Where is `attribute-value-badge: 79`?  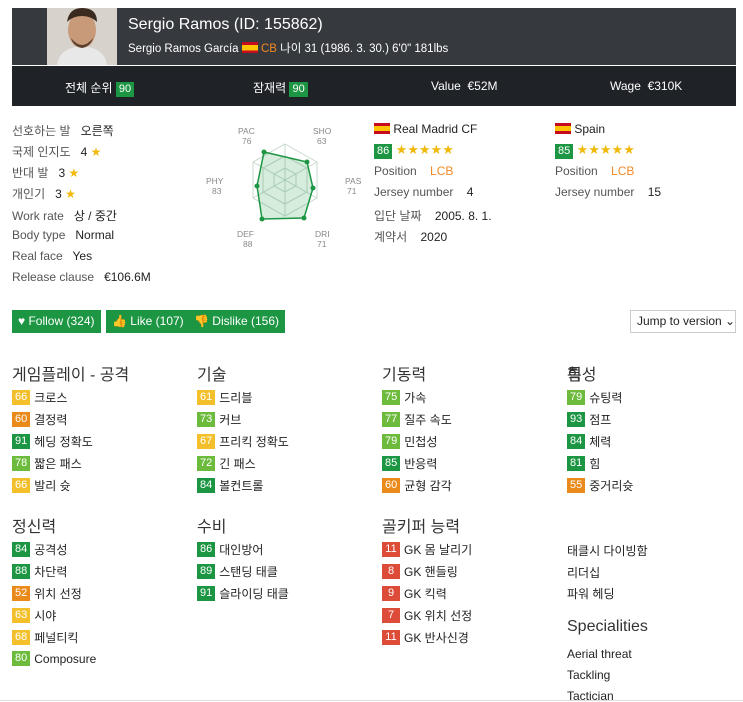 attribute-value-badge: 79 is located at coordinates (391, 441).